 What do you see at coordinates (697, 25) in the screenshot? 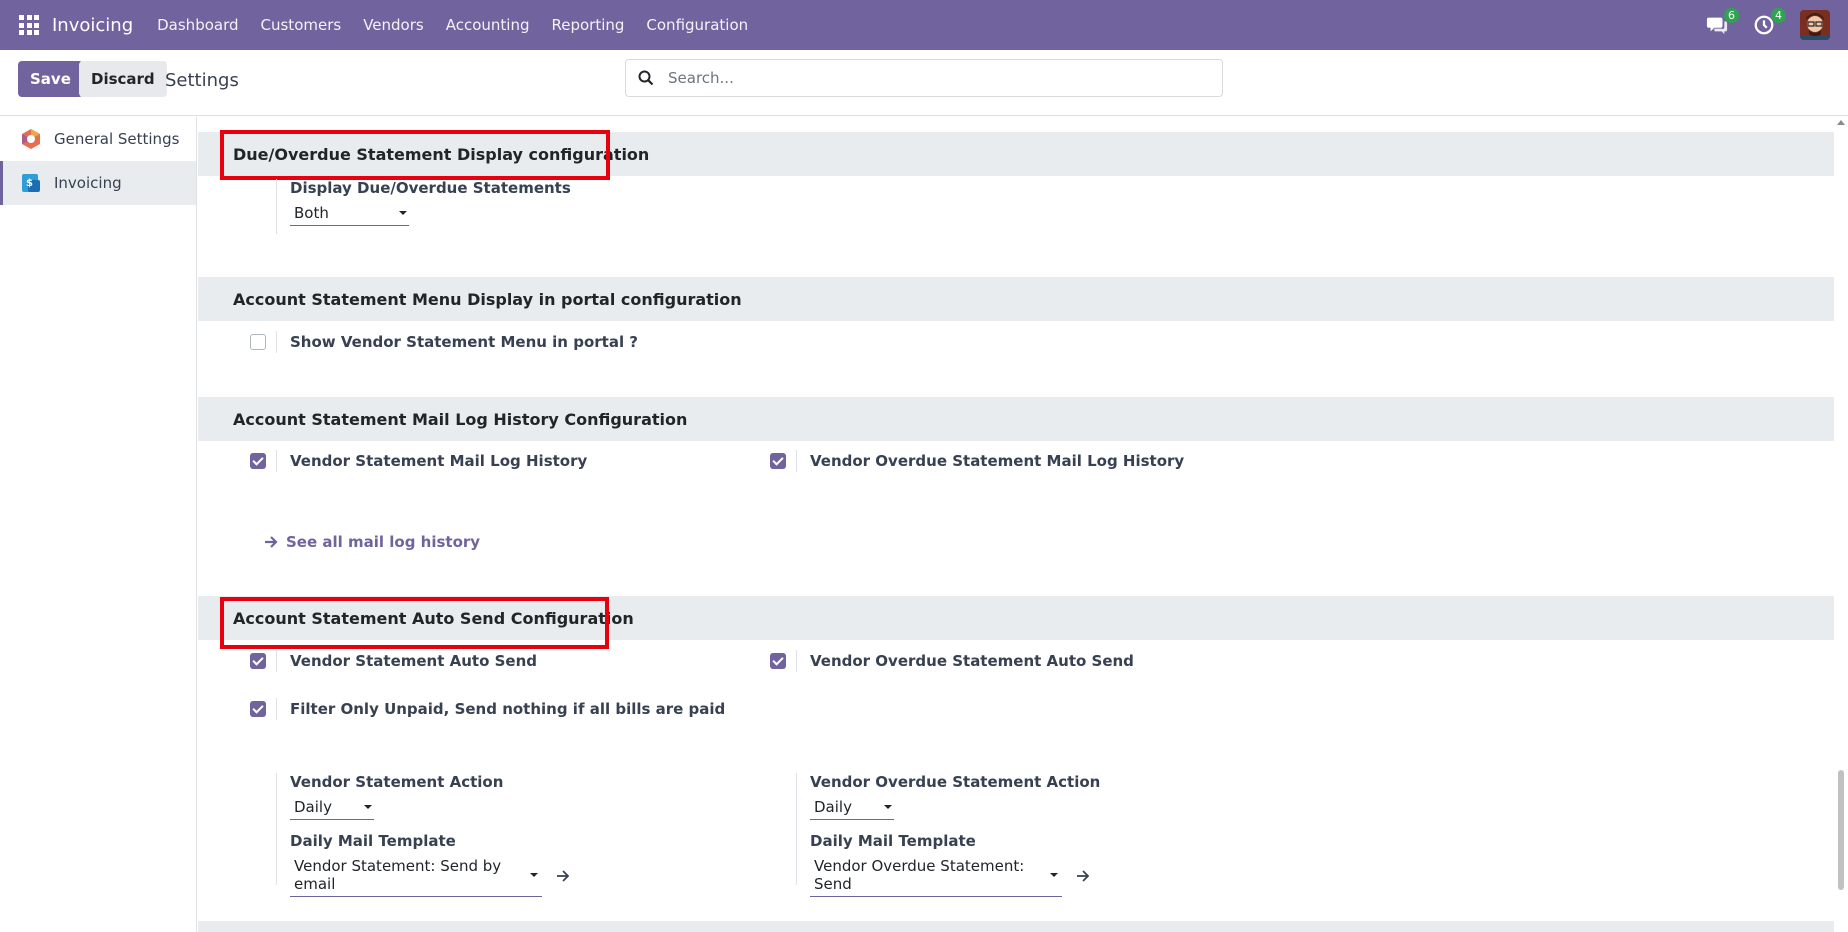
I see `menu-configuration: Configuration` at bounding box center [697, 25].